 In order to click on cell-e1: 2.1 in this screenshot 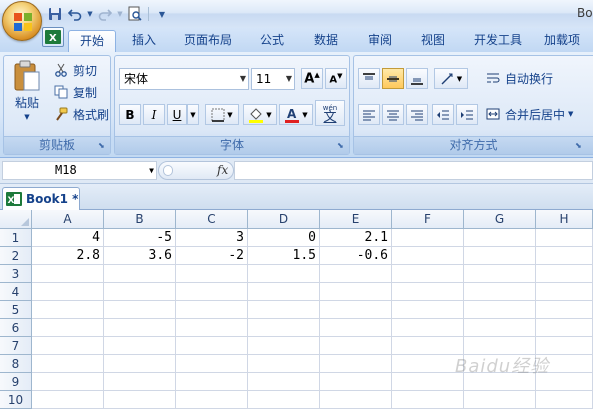, I will do `click(356, 238)`.